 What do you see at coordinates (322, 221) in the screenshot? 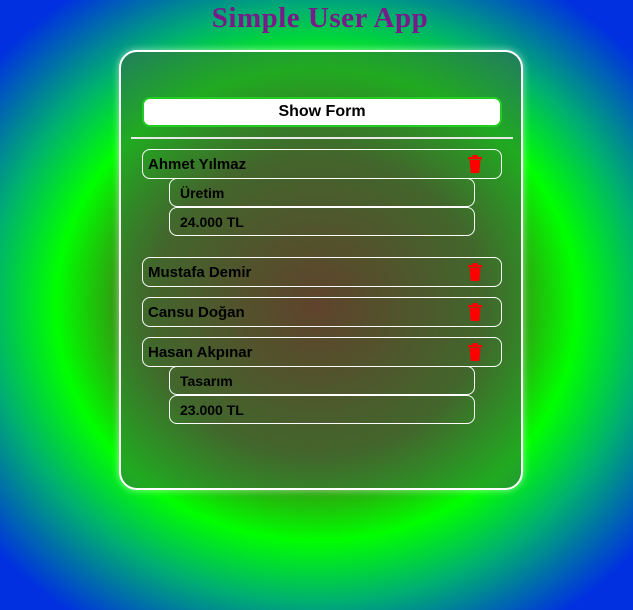
I see `user-salary: 24.000 TL` at bounding box center [322, 221].